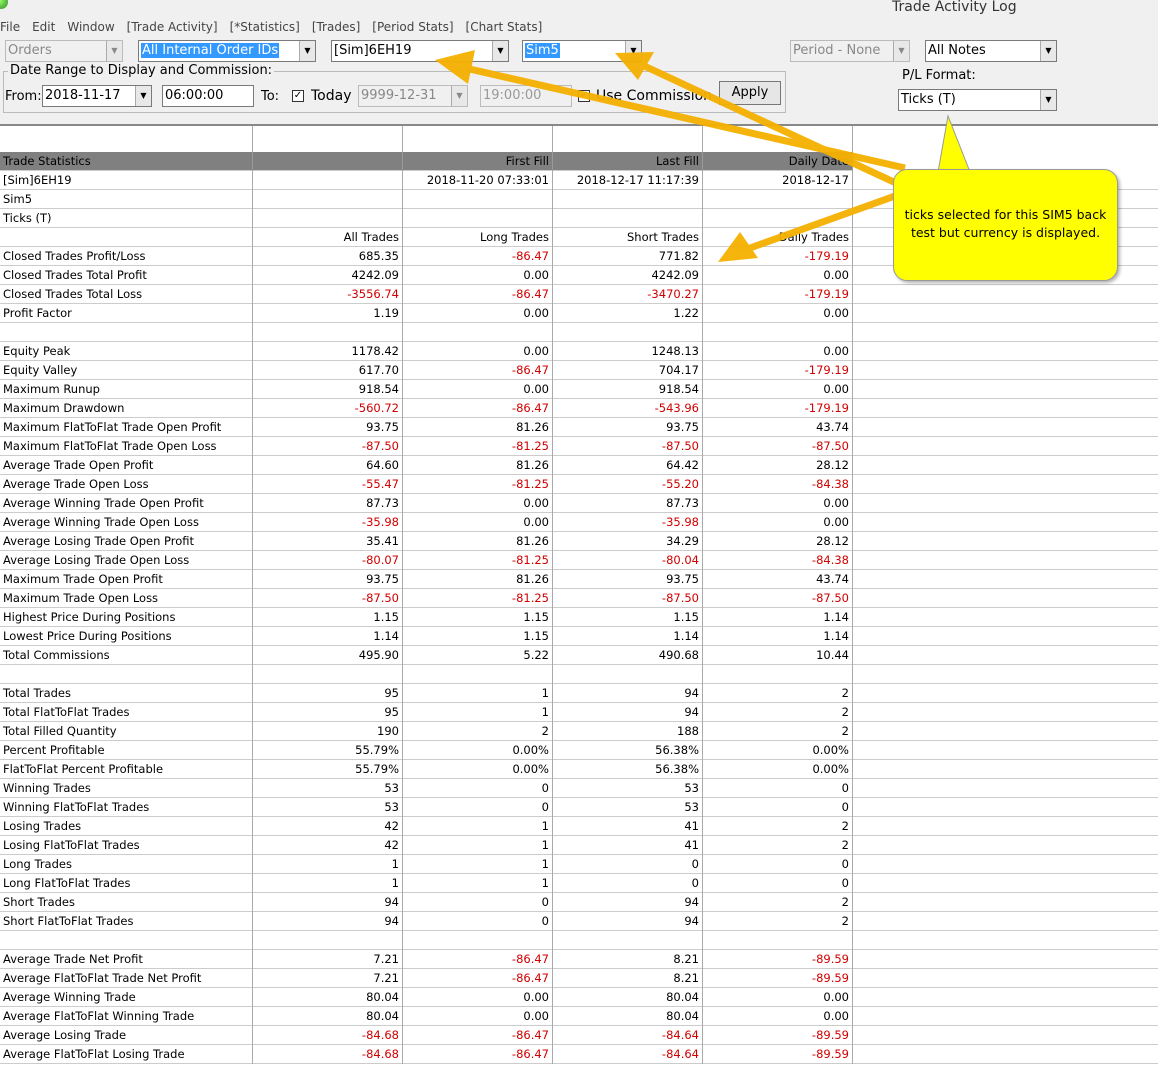 The width and height of the screenshot is (1158, 1071). What do you see at coordinates (126, 617) in the screenshot?
I see `table-cell: Highest Price During Positions` at bounding box center [126, 617].